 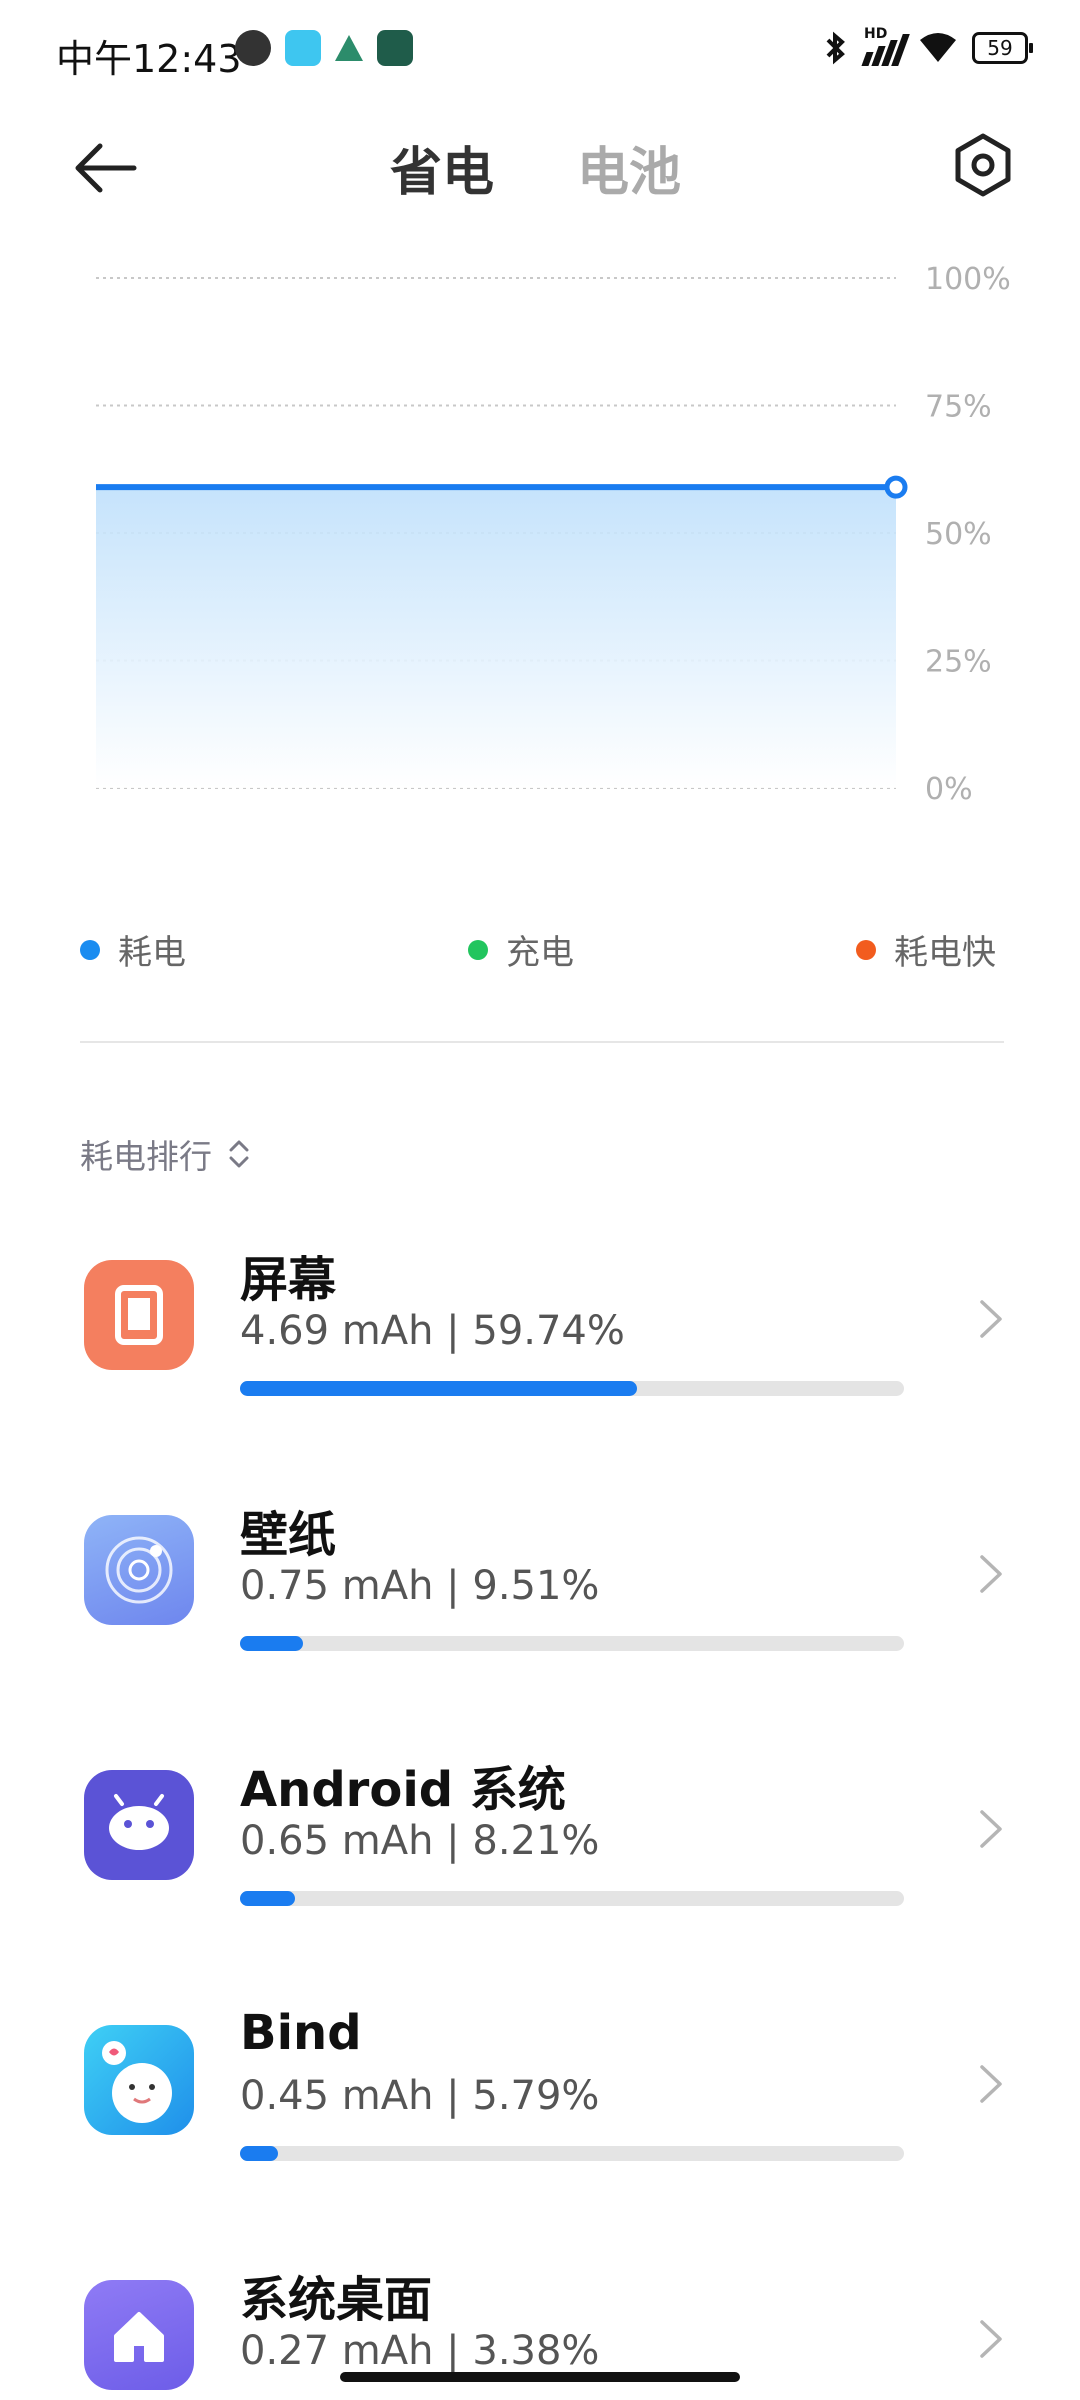 I want to click on y-tick-label: 0%, so click(x=949, y=789).